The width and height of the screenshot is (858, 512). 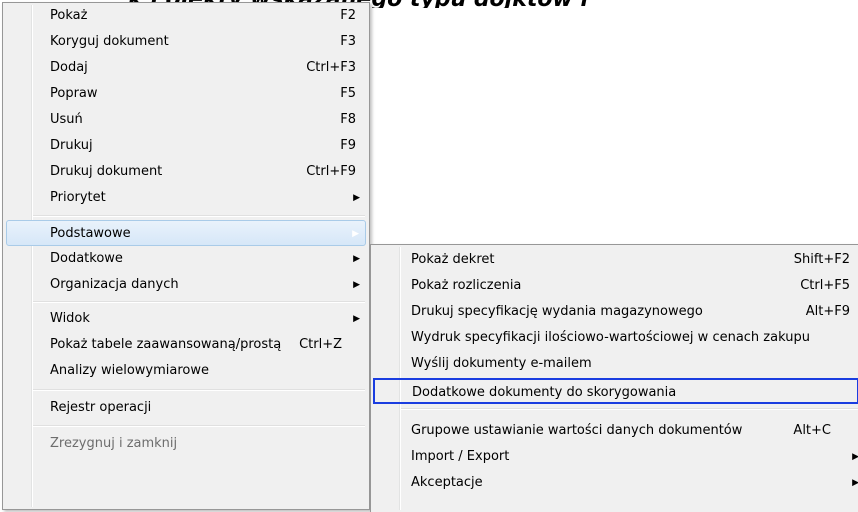 I want to click on menu-item-label: Widok, so click(x=70, y=318).